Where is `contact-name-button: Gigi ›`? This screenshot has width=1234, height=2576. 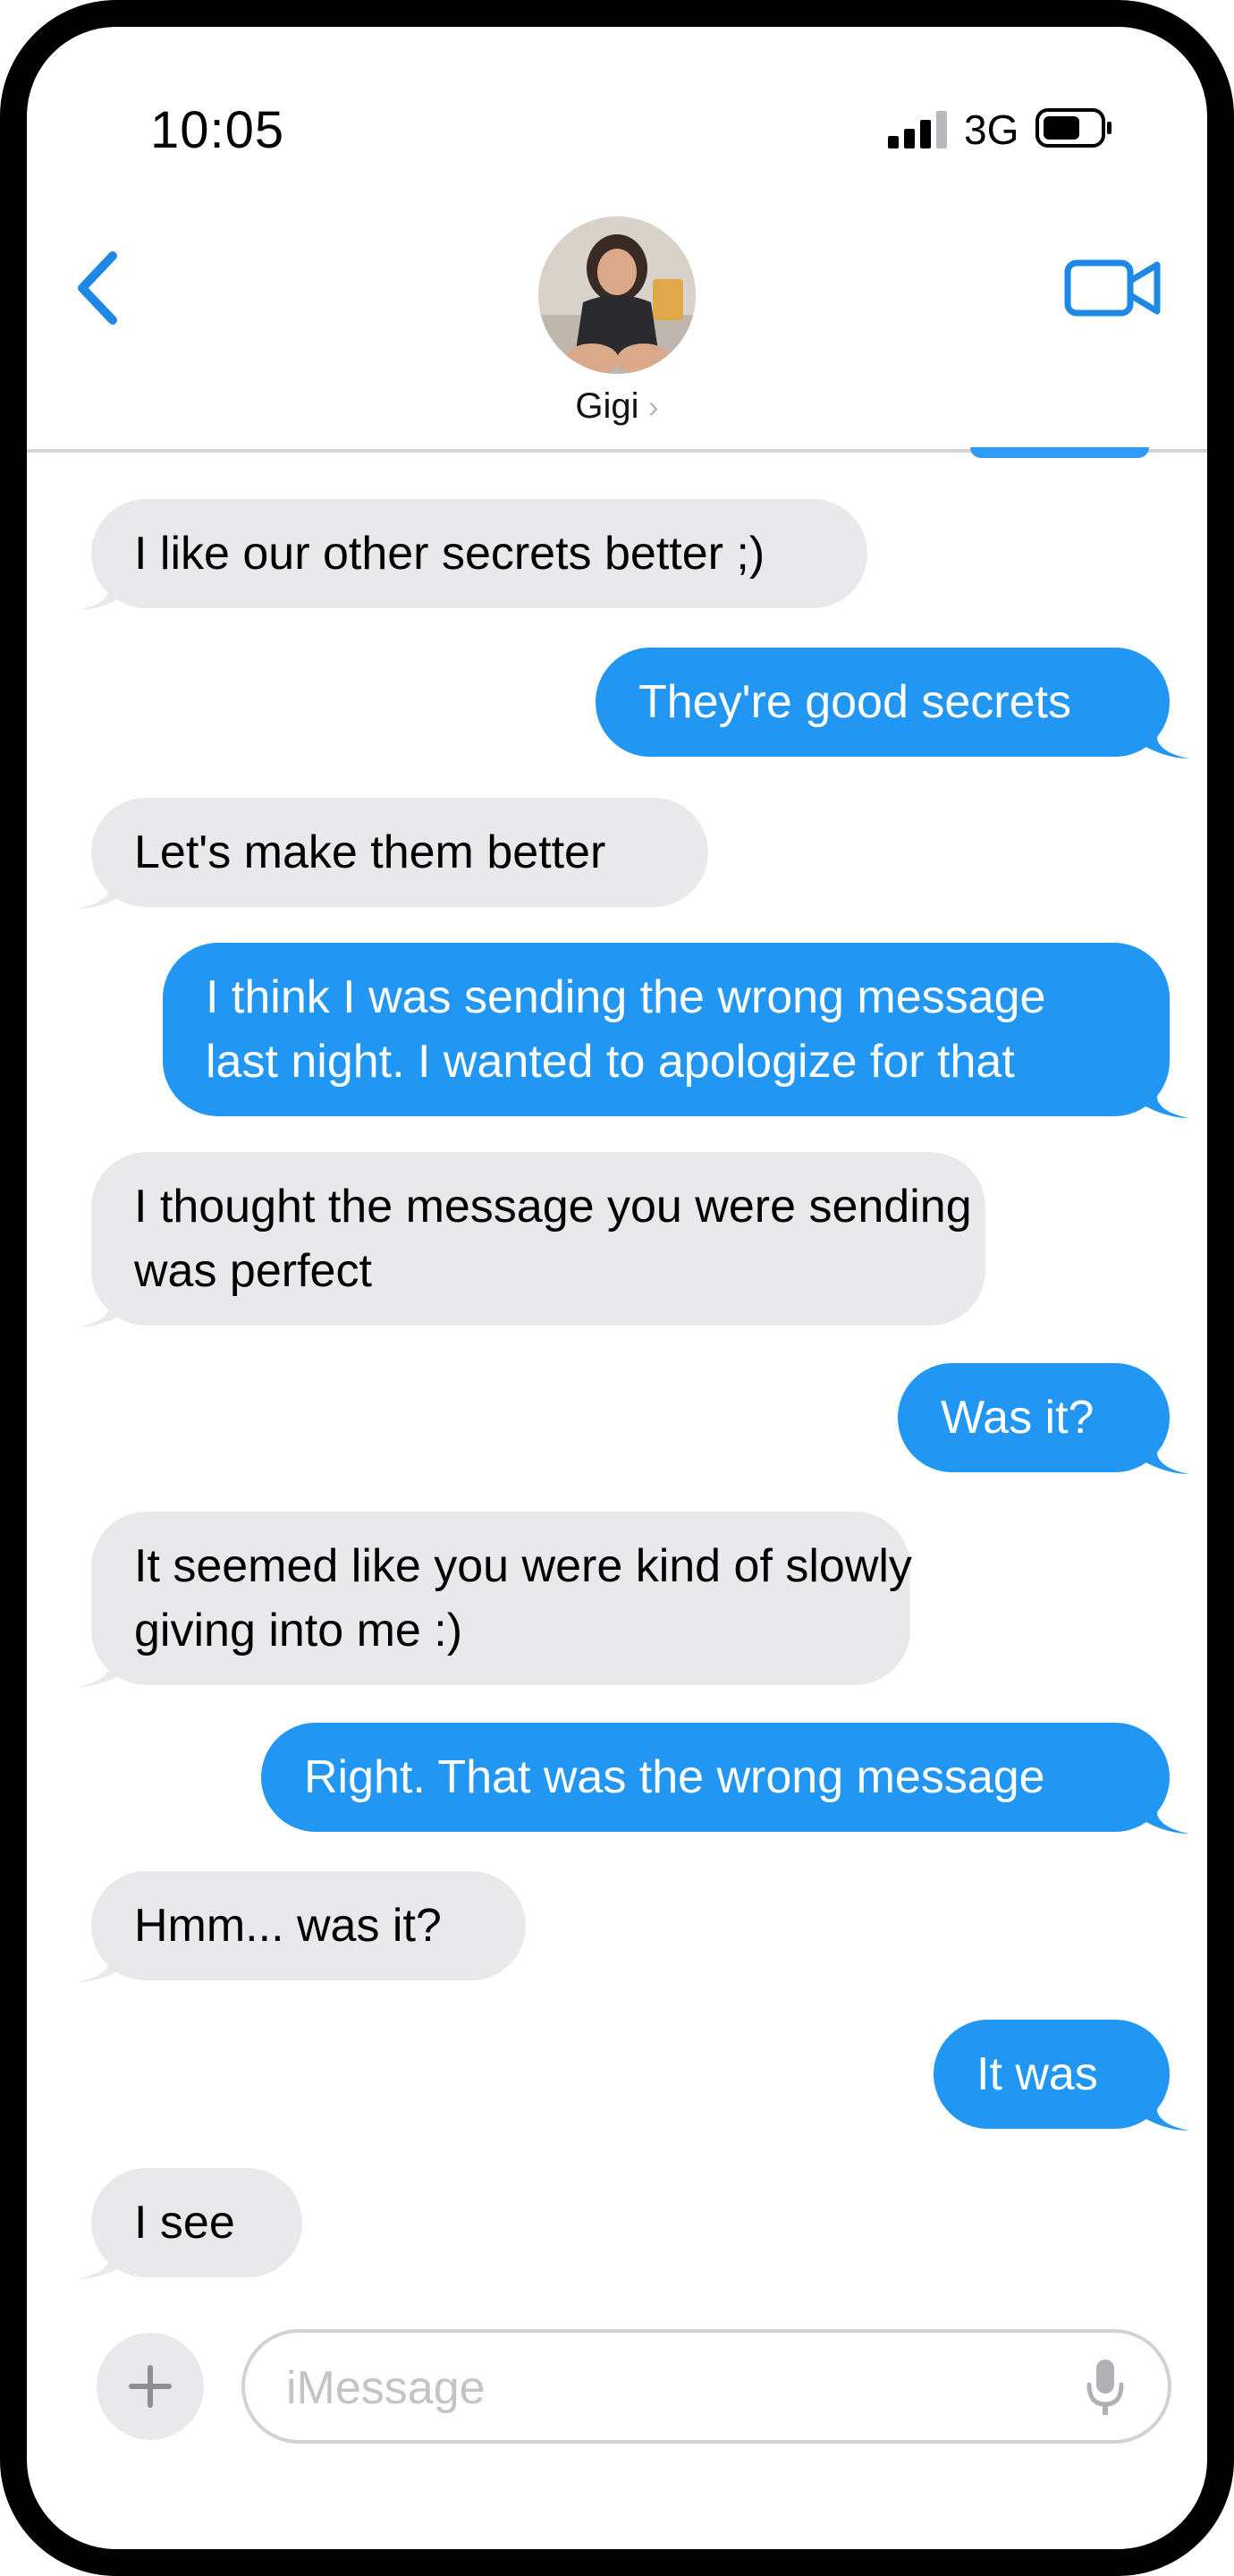
contact-name-button: Gigi › is located at coordinates (617, 406).